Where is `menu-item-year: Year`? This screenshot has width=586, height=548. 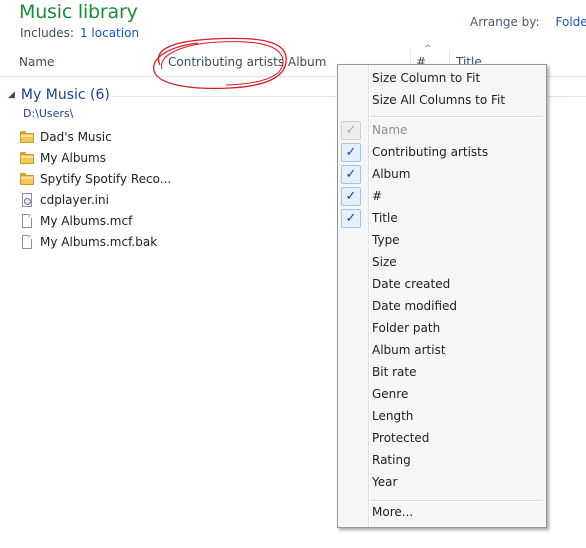 menu-item-year: Year is located at coordinates (442, 483).